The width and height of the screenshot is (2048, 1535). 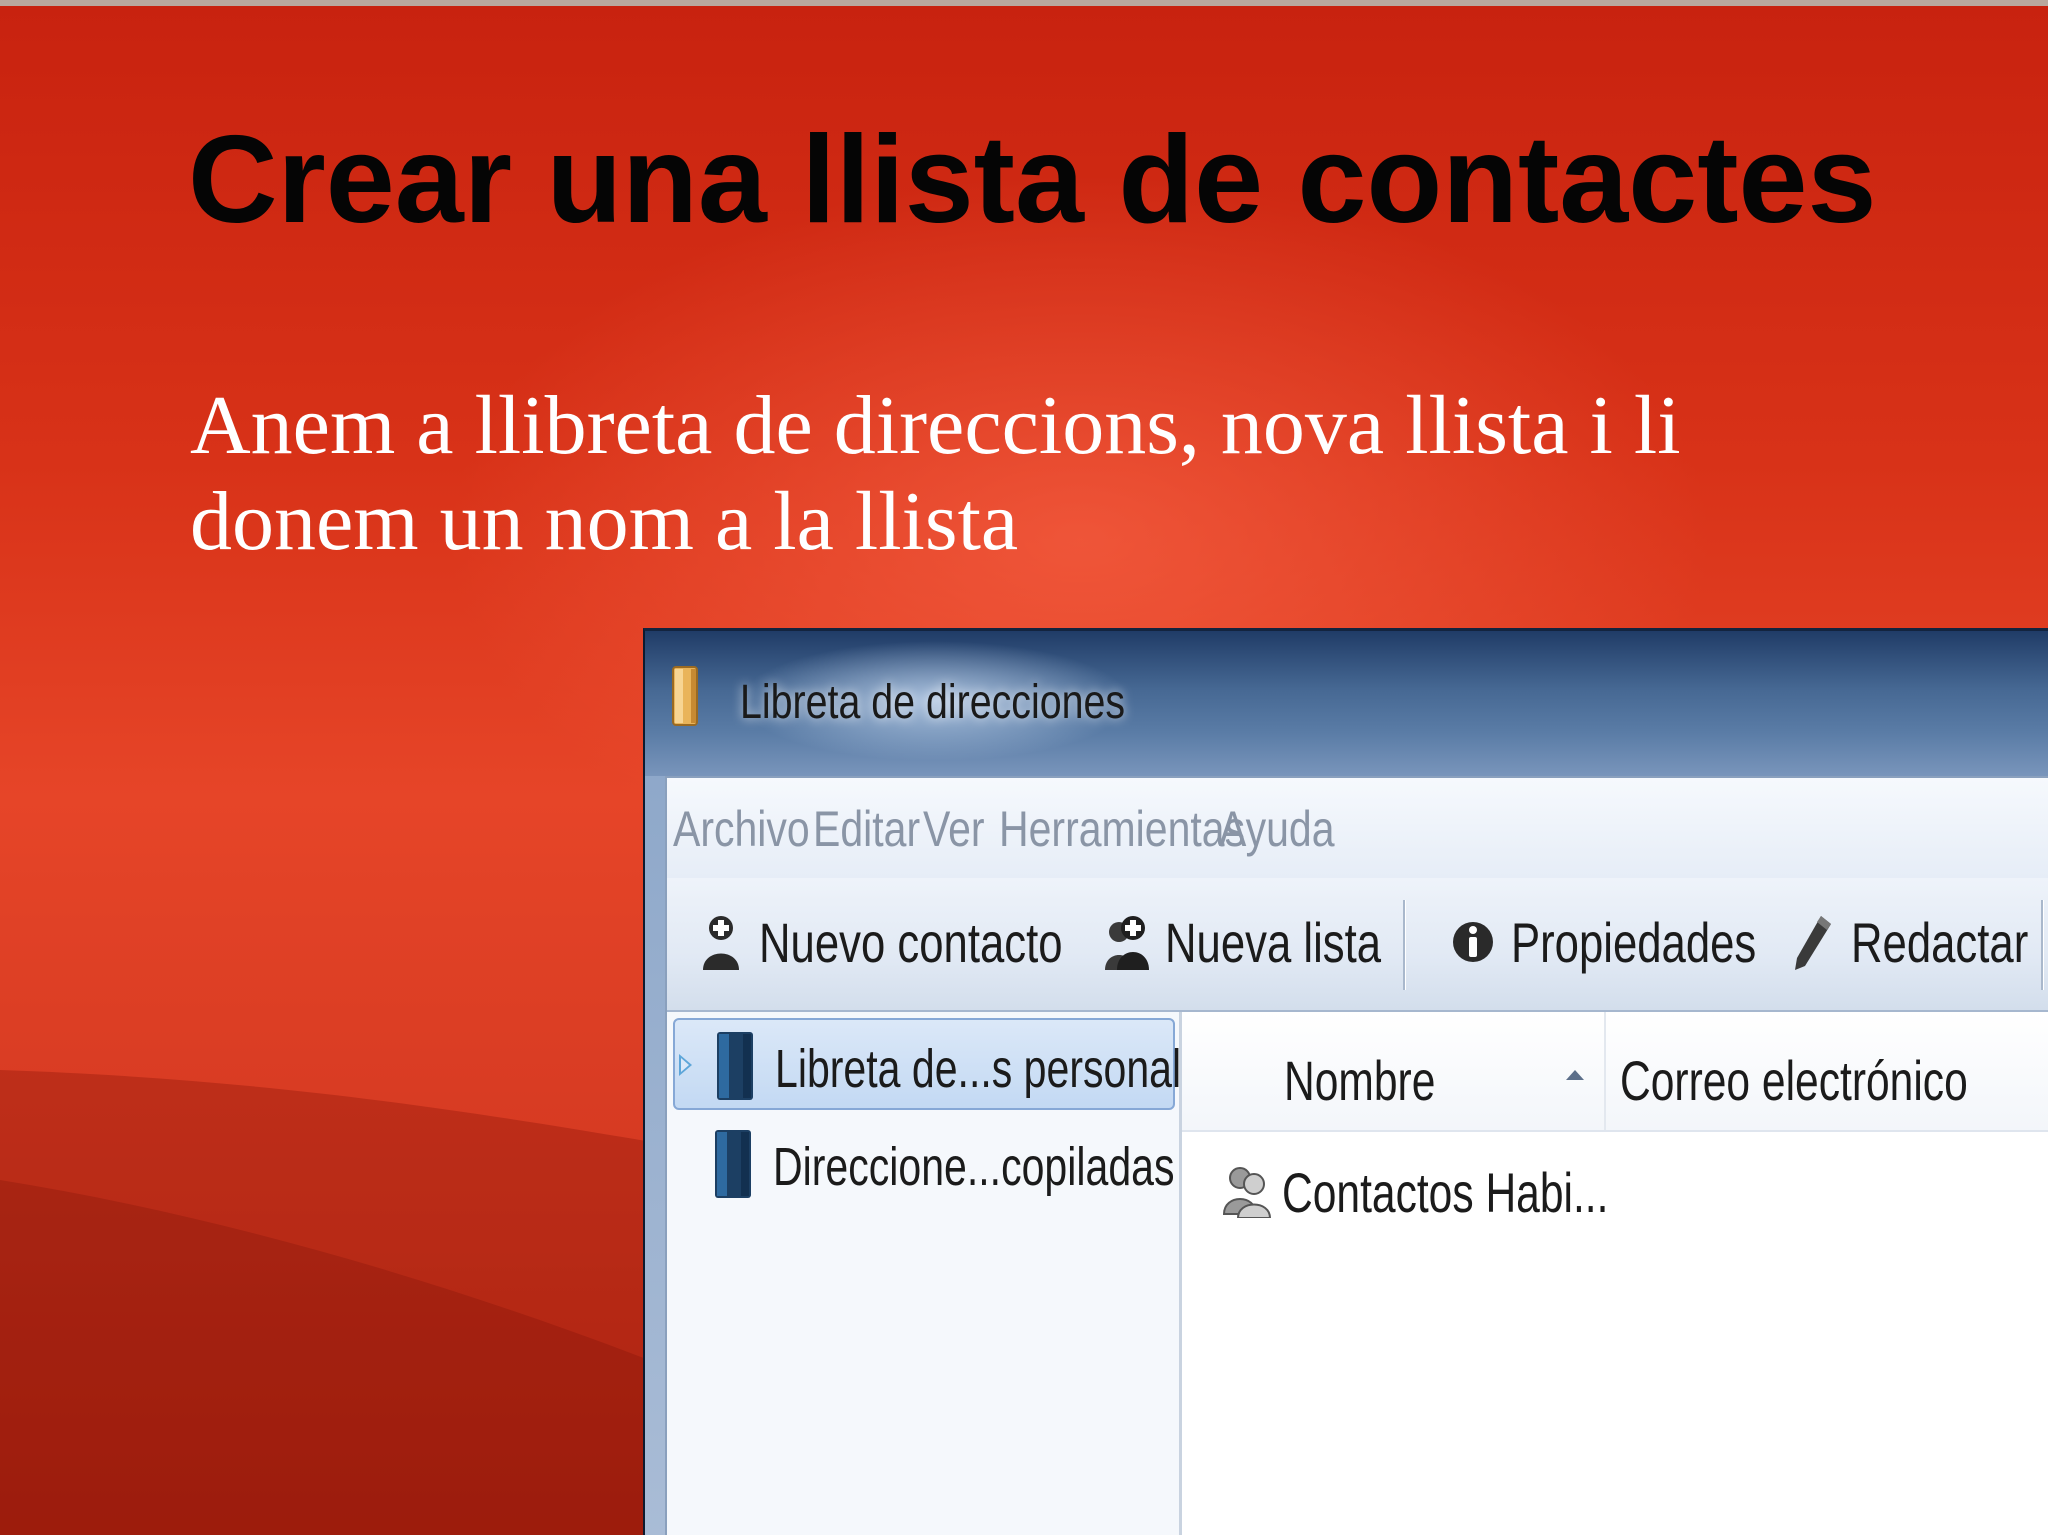 What do you see at coordinates (978, 1069) in the screenshot?
I see `tree-item-label: Libreta de...s personal` at bounding box center [978, 1069].